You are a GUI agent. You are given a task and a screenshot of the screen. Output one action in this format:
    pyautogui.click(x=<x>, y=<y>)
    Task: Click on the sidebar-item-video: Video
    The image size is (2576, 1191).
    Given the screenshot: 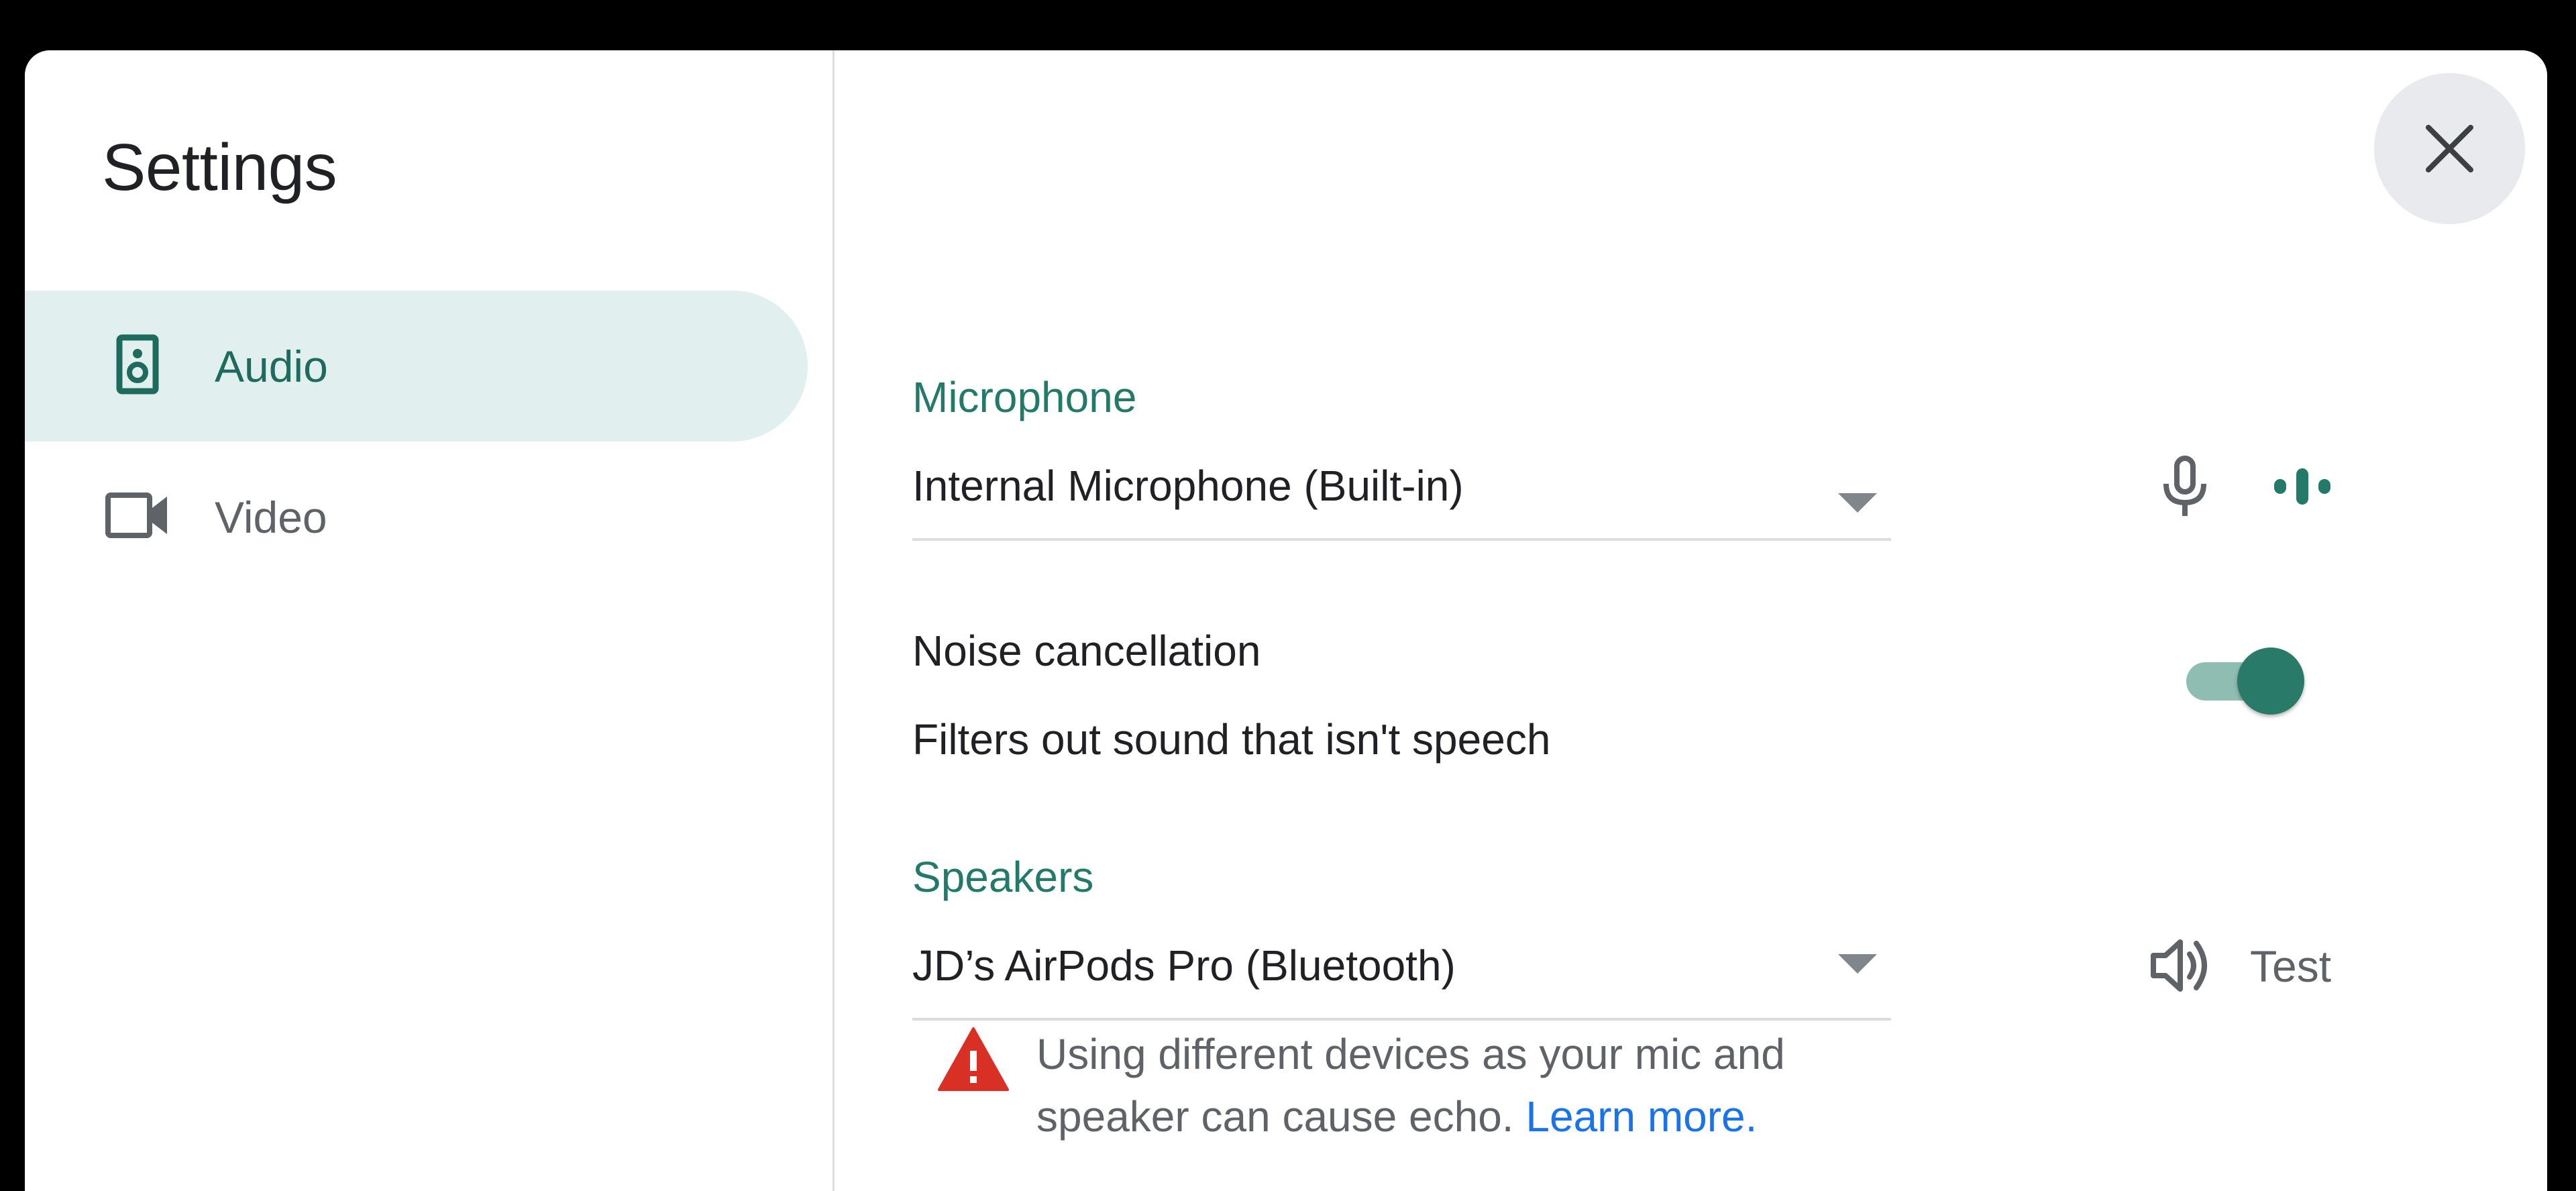 What is the action you would take?
    pyautogui.click(x=416, y=517)
    